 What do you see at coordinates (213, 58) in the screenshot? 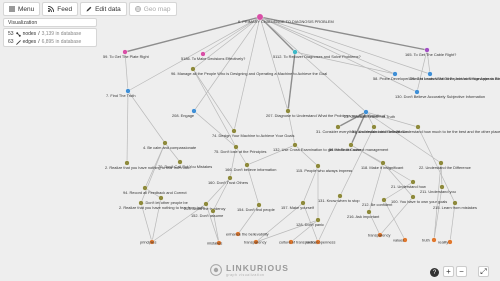
I see `graph-node-label: 5186. To Make Decisions Effectively?` at bounding box center [213, 58].